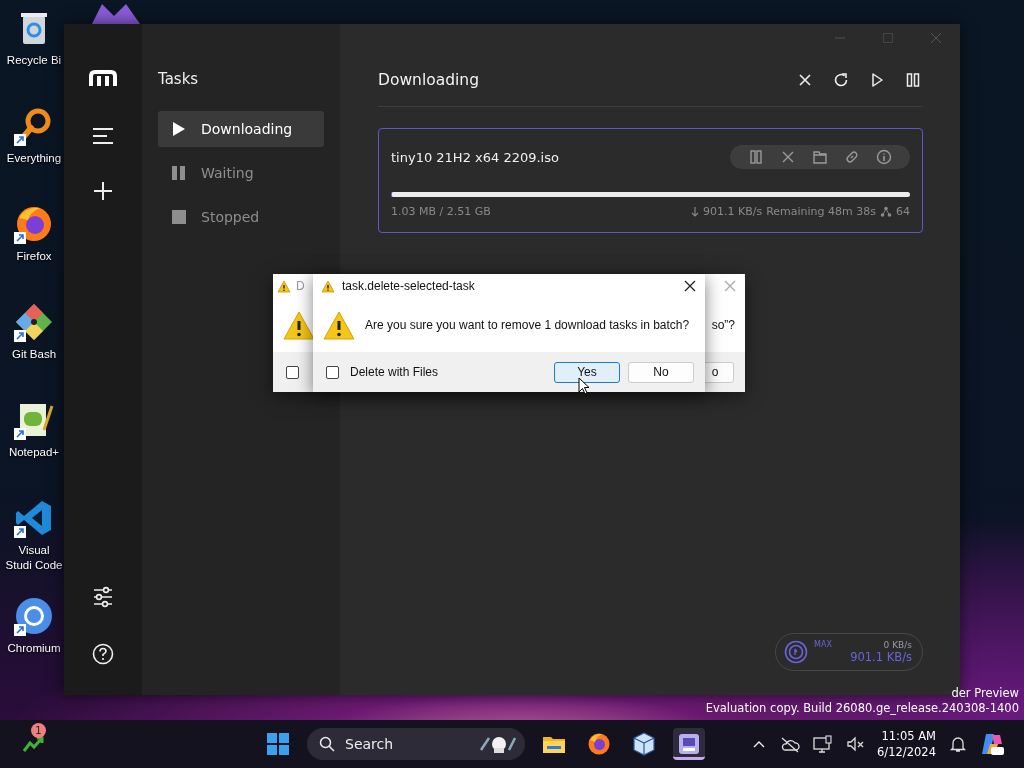 The image size is (1024, 768). Describe the element at coordinates (34, 354) in the screenshot. I see `icon-label: Git Bash` at that location.